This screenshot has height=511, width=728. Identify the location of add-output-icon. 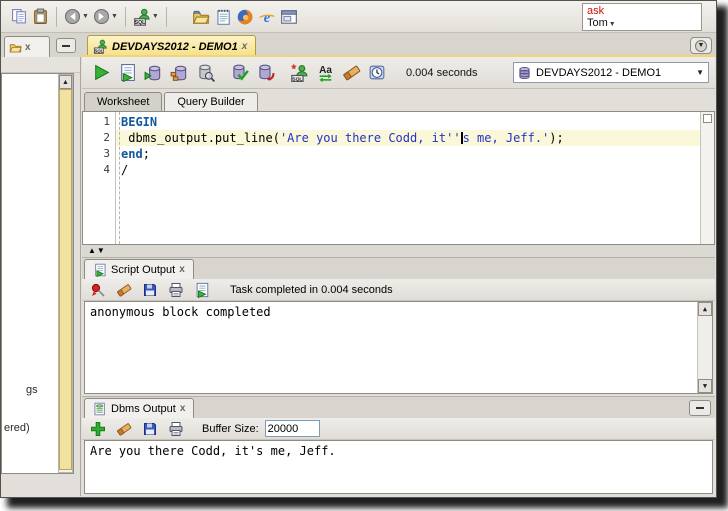
(98, 429).